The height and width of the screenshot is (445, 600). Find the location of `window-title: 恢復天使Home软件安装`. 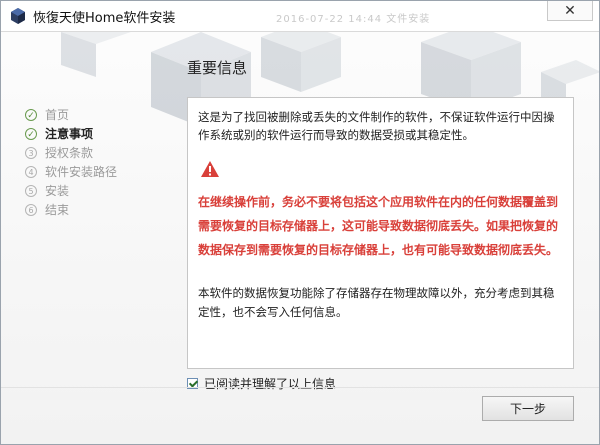

window-title: 恢復天使Home软件安装 is located at coordinates (104, 18).